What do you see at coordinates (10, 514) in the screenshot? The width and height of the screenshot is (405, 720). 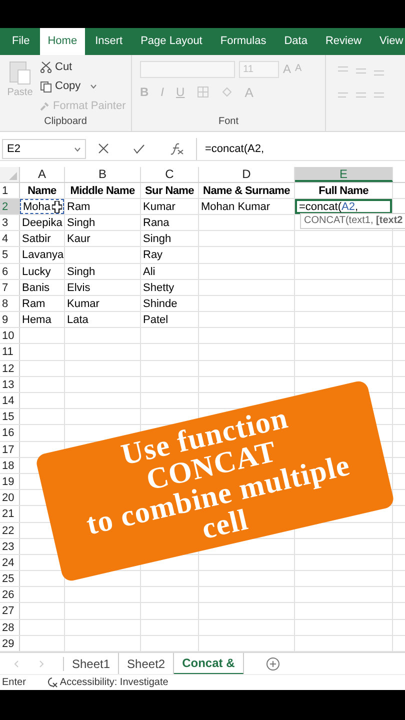 I see `row-number: 21` at bounding box center [10, 514].